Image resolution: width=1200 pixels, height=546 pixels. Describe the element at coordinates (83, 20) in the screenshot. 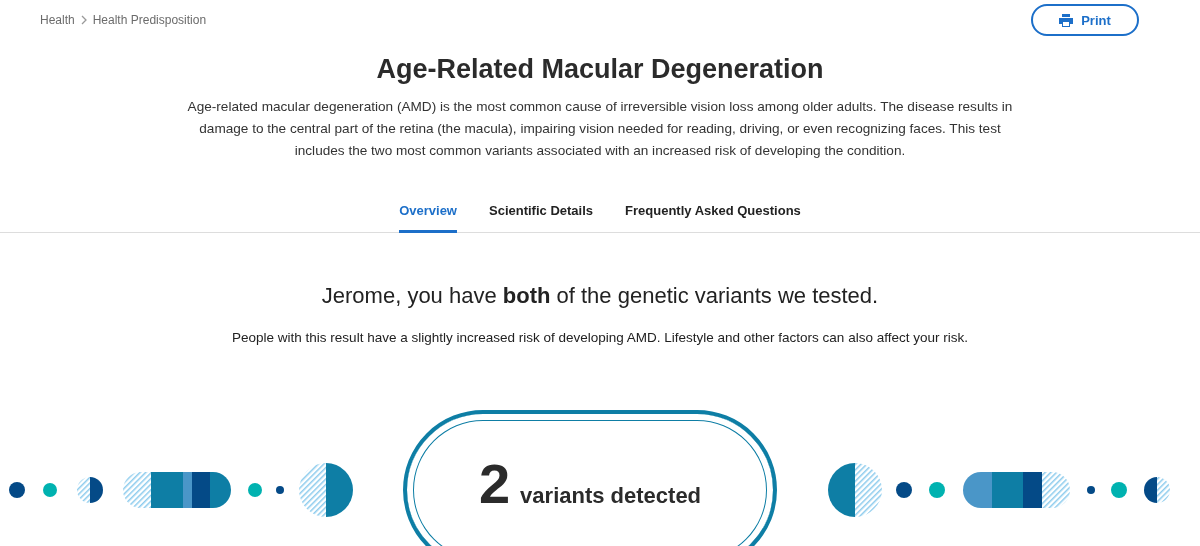

I see `chevron-icon` at that location.